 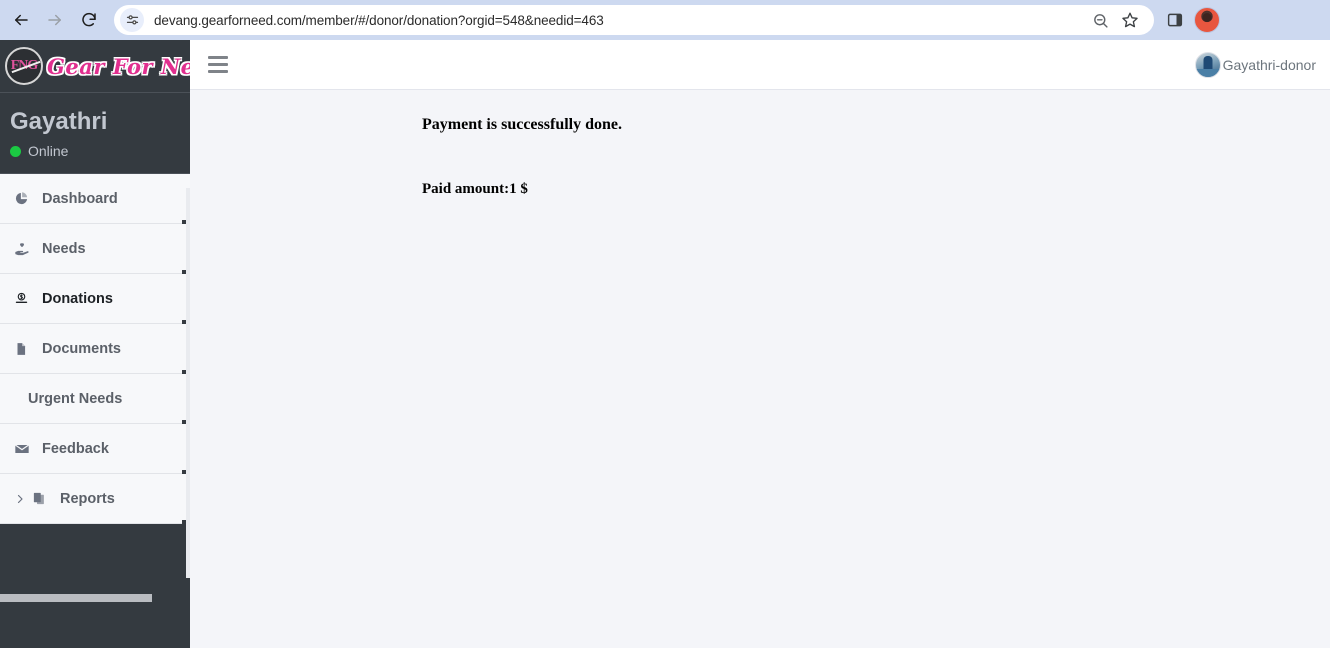 I want to click on browser-nav-buttons, so click(x=53, y=20).